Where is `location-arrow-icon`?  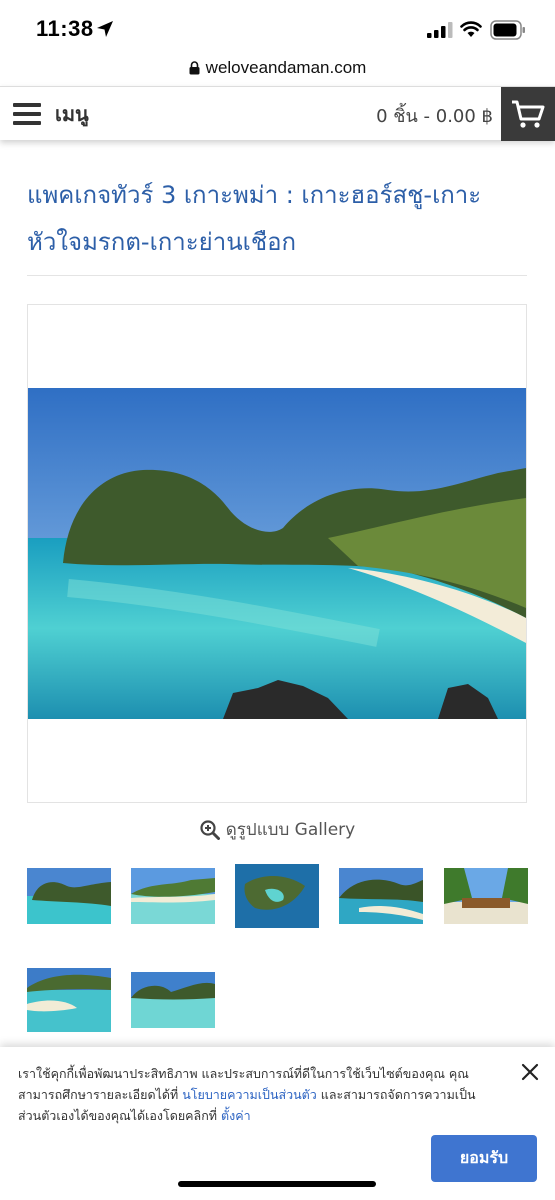
location-arrow-icon is located at coordinates (105, 29).